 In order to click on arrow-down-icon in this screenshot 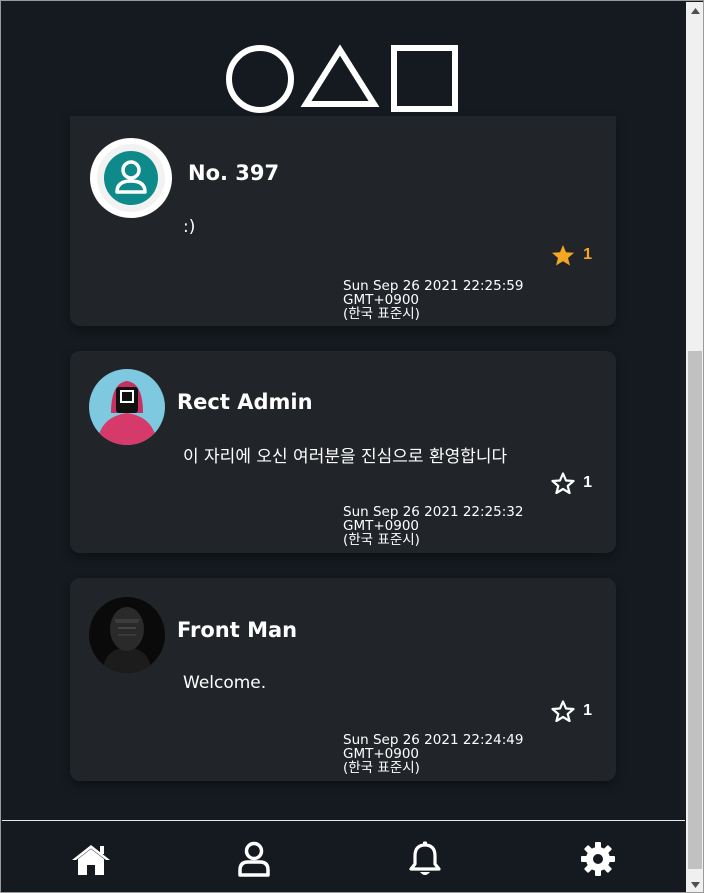, I will do `click(695, 884)`.